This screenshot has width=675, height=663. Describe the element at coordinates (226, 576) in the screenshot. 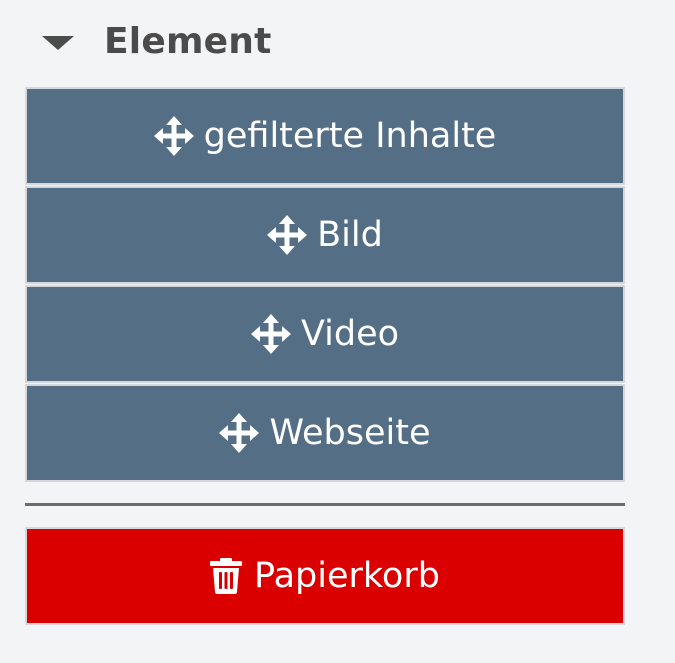

I see `trash-icon` at that location.